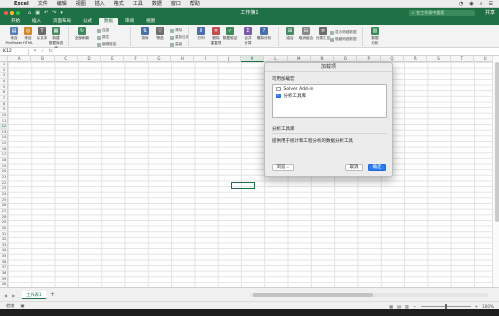 The height and width of the screenshot is (316, 499). Describe the element at coordinates (103, 30) in the screenshot. I see `ribbon-small-item-0: 连接` at that location.